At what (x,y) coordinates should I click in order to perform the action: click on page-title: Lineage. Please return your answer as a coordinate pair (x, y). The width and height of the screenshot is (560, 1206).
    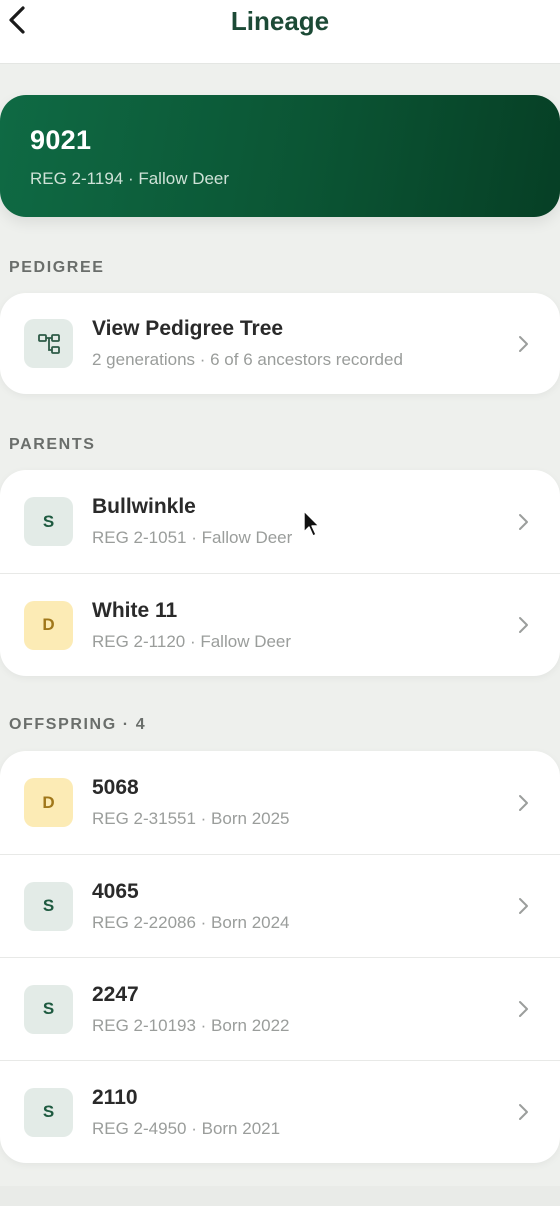
    Looking at the image, I should click on (280, 21).